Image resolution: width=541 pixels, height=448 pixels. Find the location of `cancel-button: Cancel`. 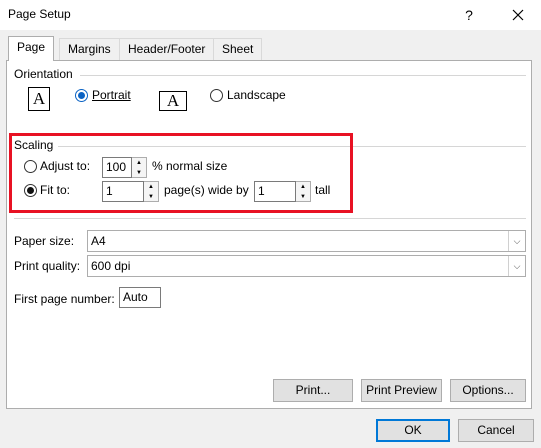

cancel-button: Cancel is located at coordinates (496, 430).